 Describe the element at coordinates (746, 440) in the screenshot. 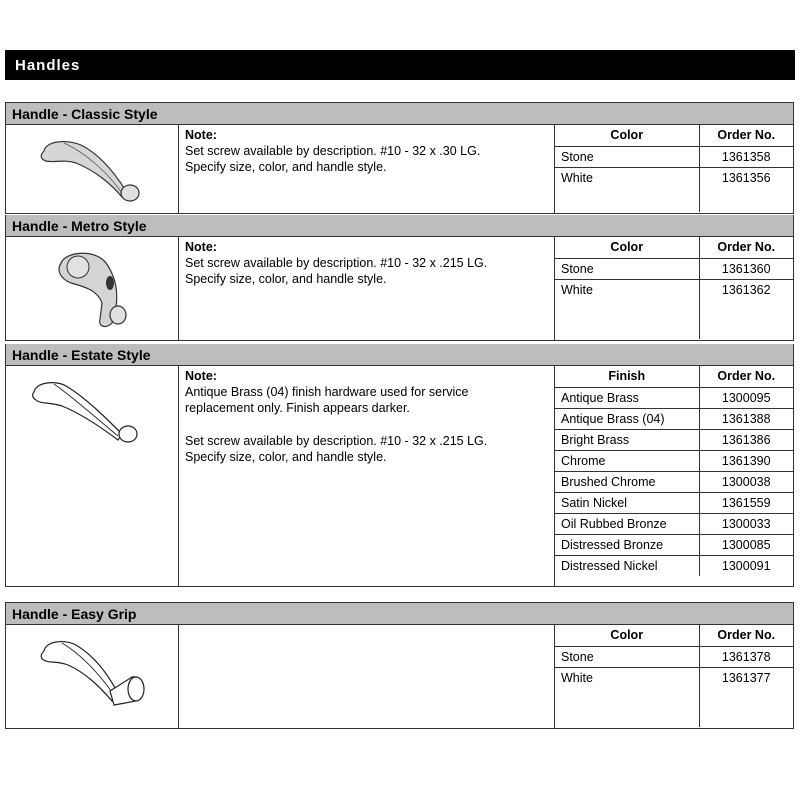

I see `order-no-cell: 1361386` at that location.